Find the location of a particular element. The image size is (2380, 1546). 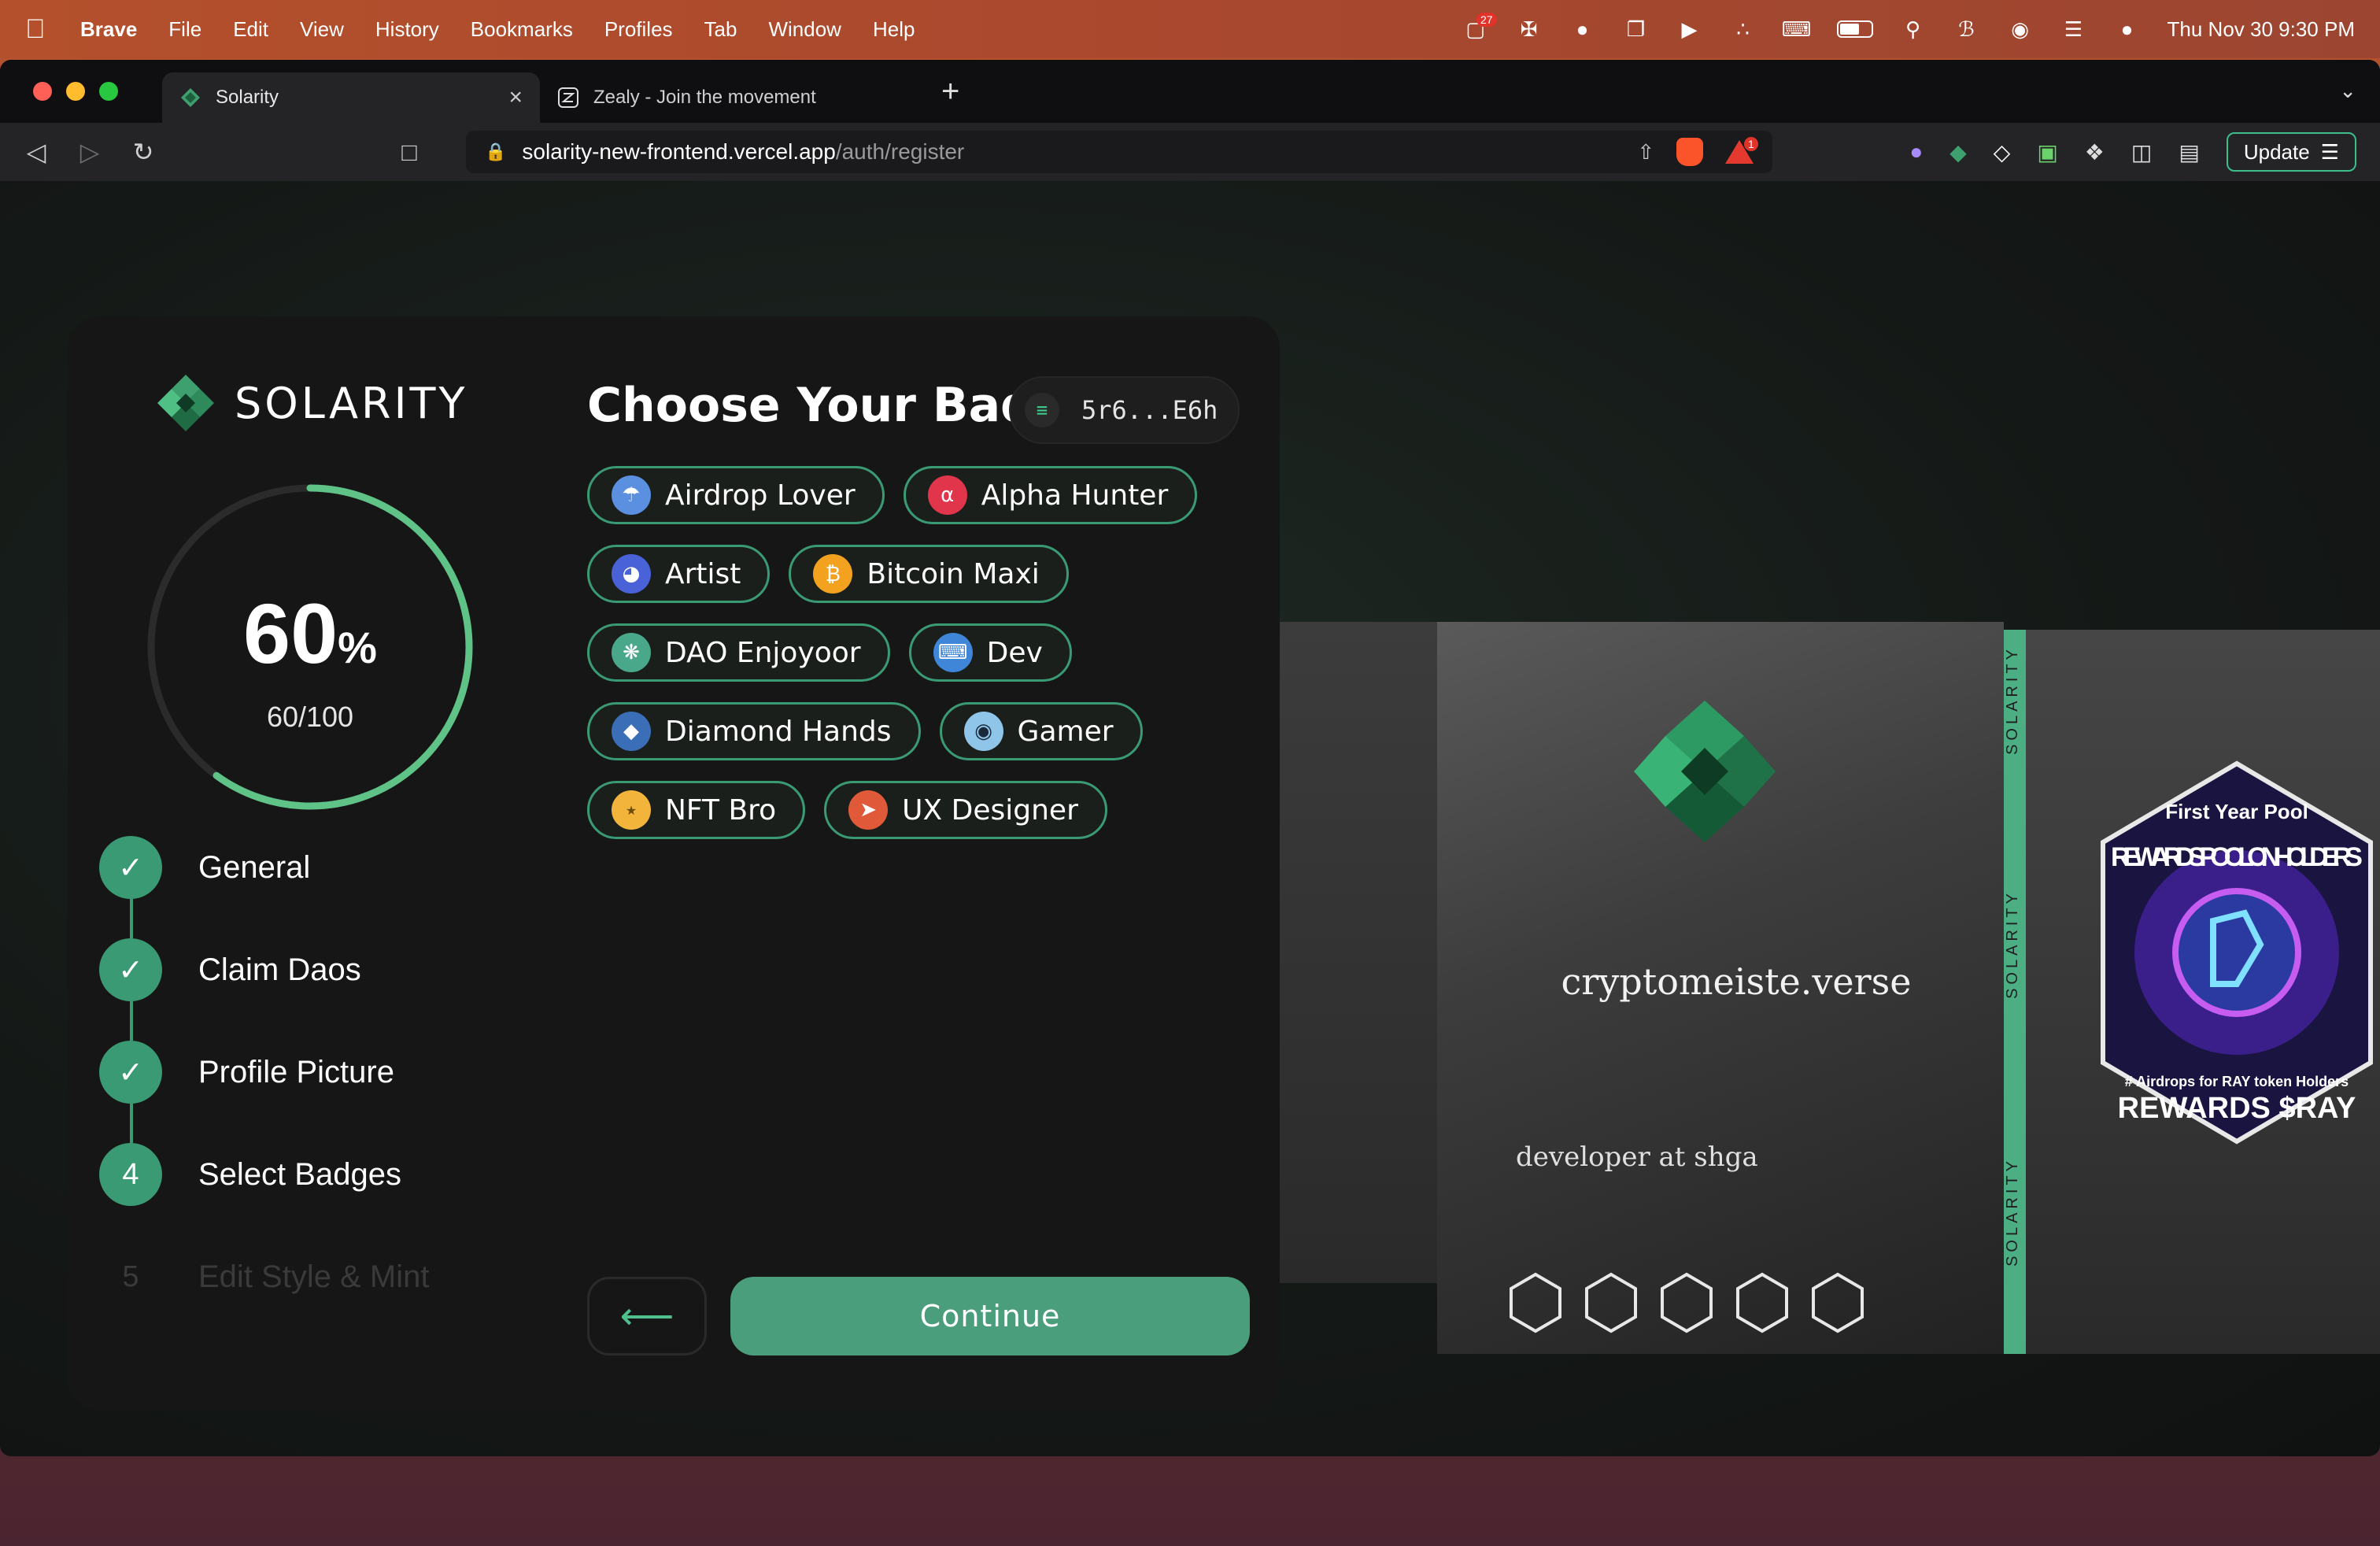

chevron-down-icon: ⌄ is located at coordinates (2347, 91).